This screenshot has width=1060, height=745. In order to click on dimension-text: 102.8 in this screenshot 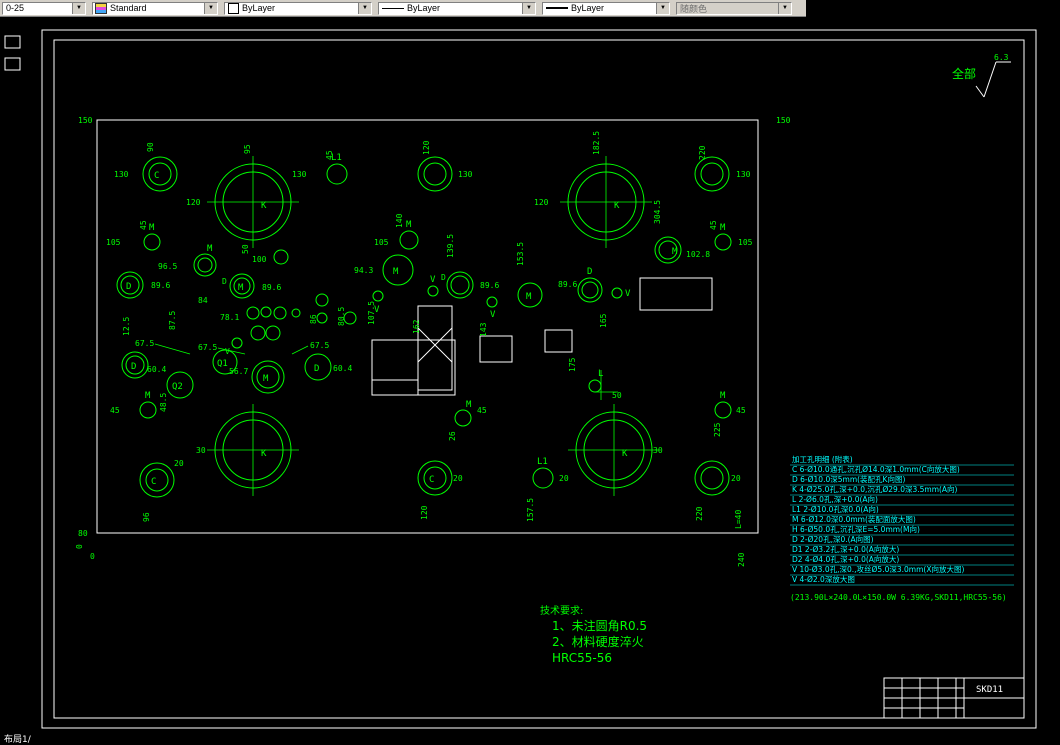, I will do `click(698, 254)`.